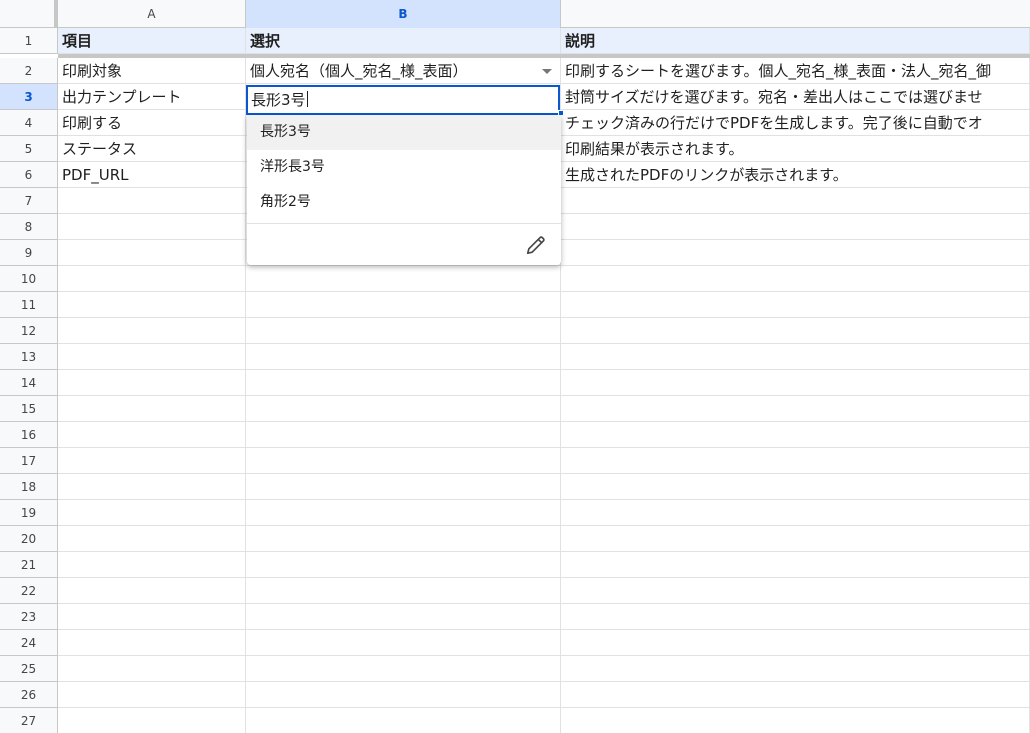 Image resolution: width=1030 pixels, height=733 pixels. What do you see at coordinates (29, 227) in the screenshot?
I see `row-header-8: 8` at bounding box center [29, 227].